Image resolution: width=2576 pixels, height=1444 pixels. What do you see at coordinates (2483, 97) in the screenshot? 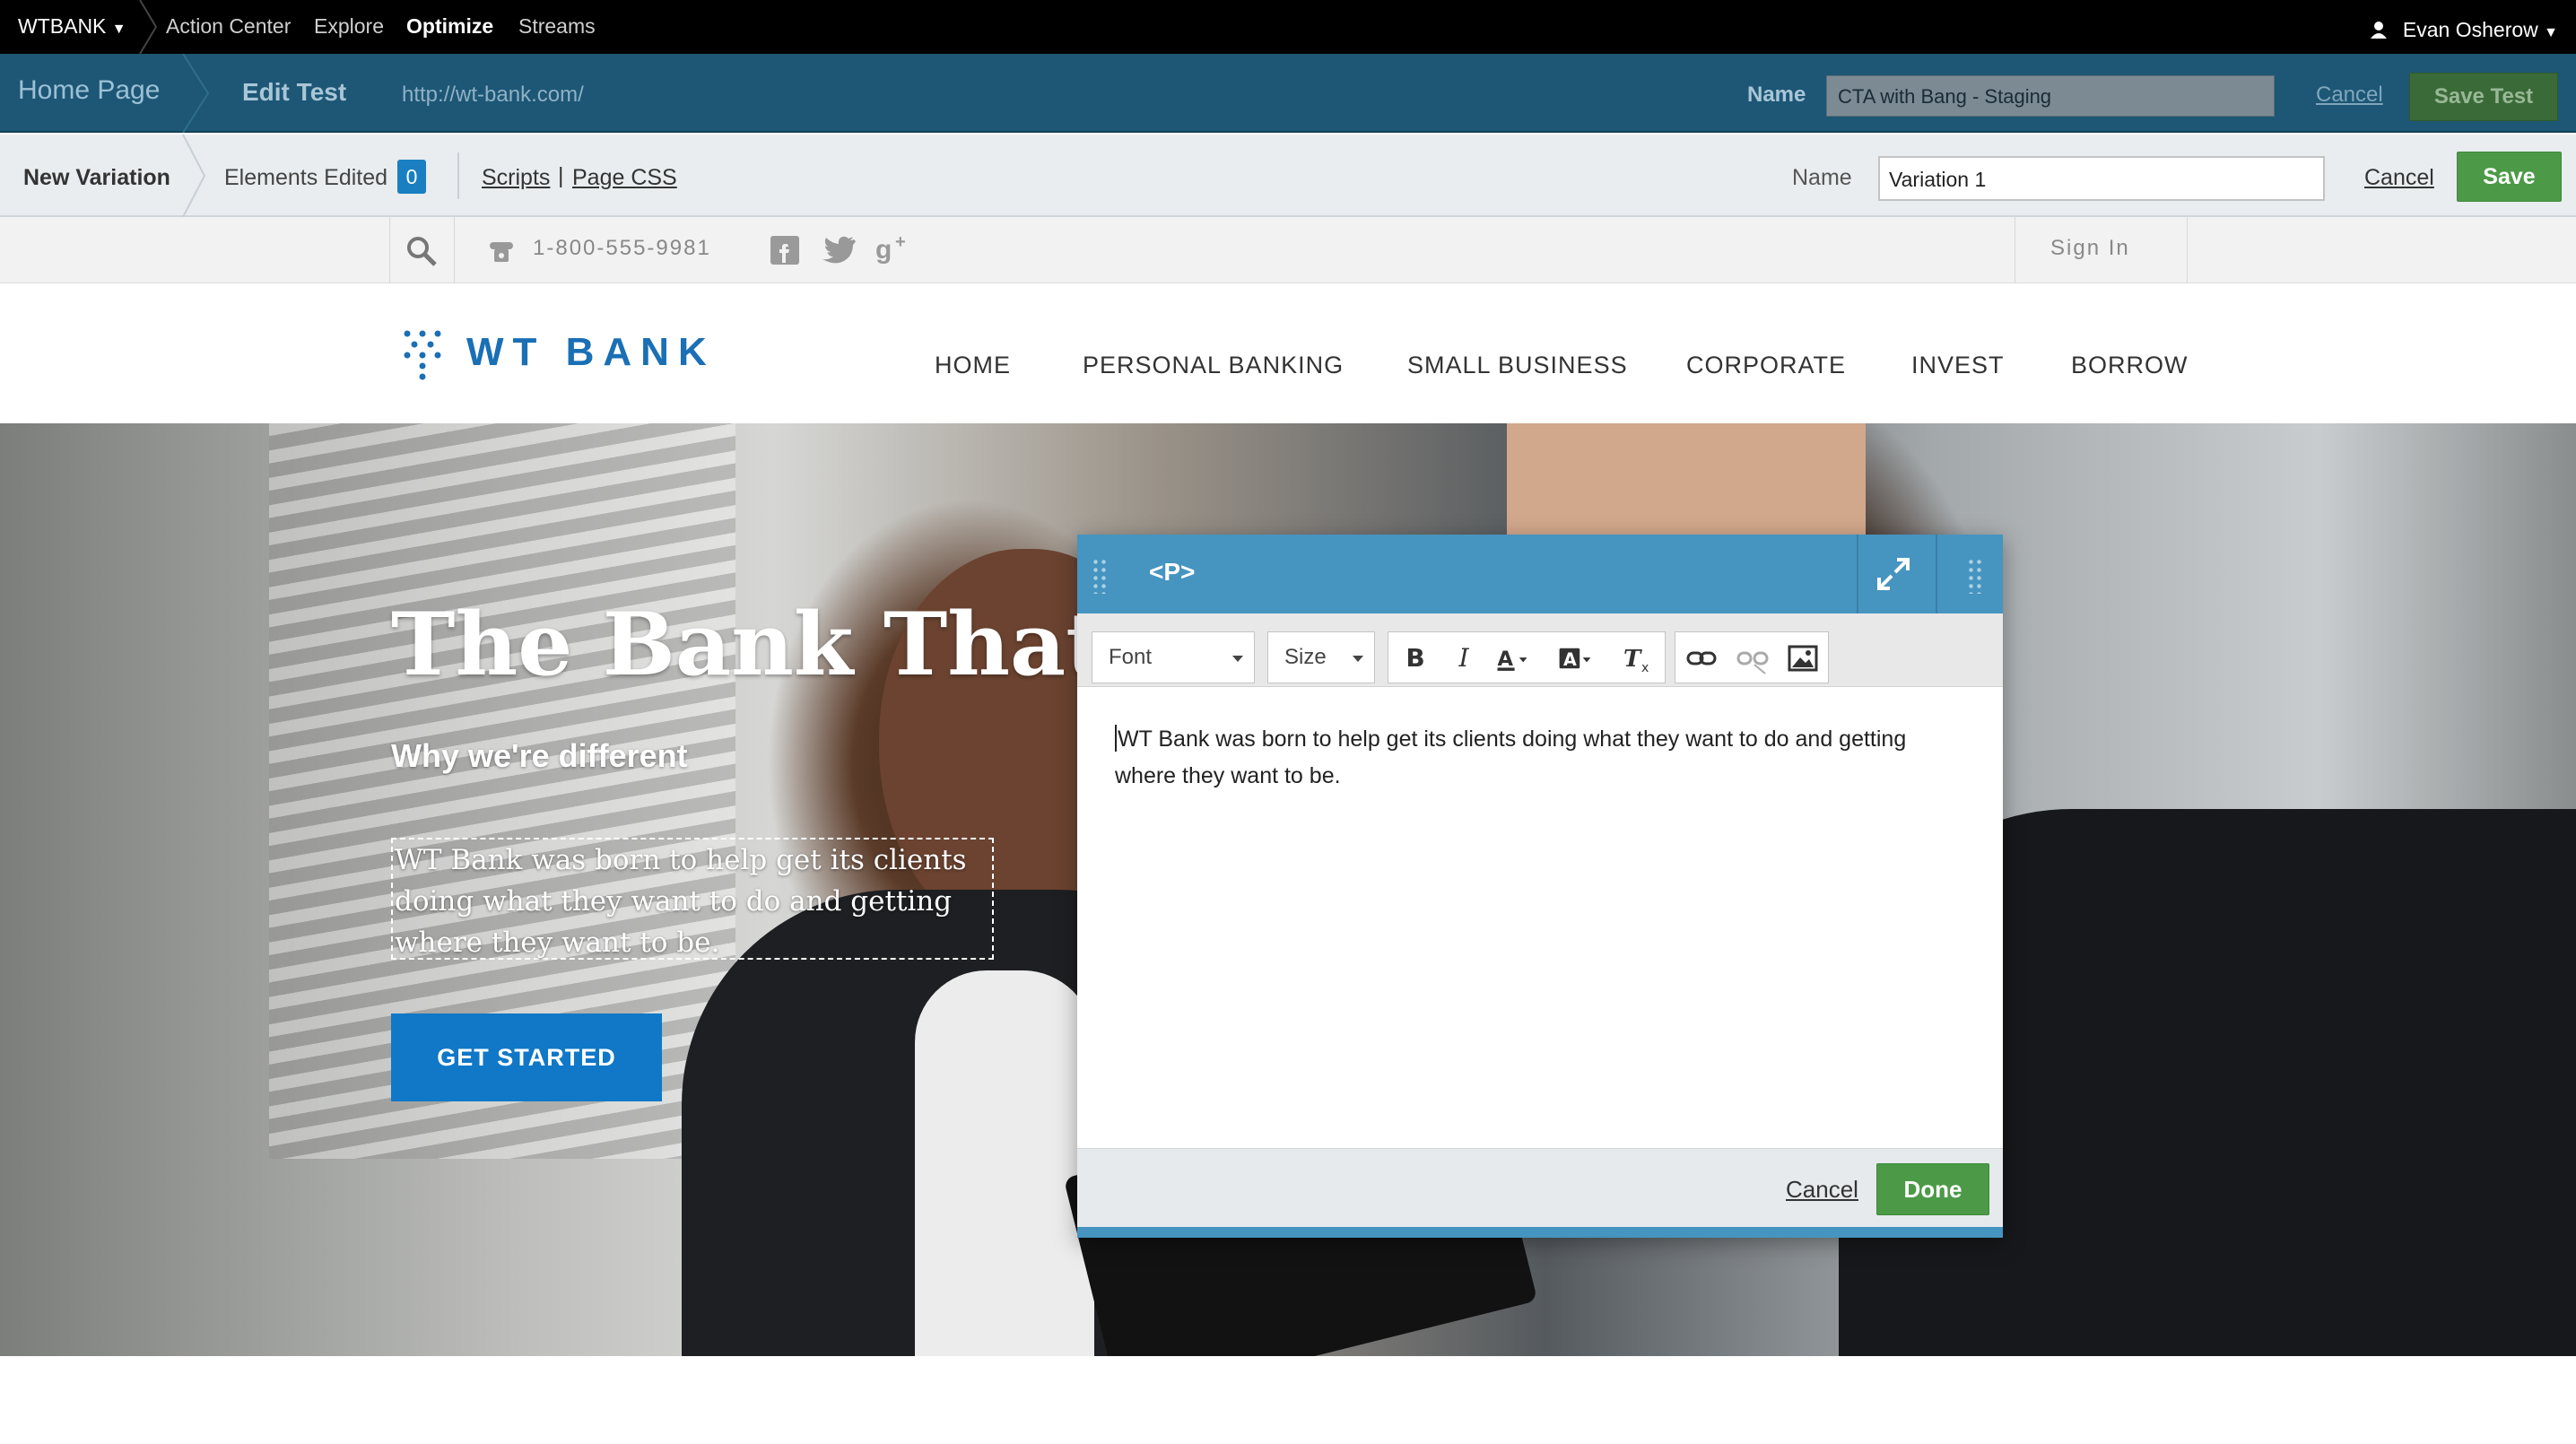
I see `save-test-button: Save Test` at bounding box center [2483, 97].